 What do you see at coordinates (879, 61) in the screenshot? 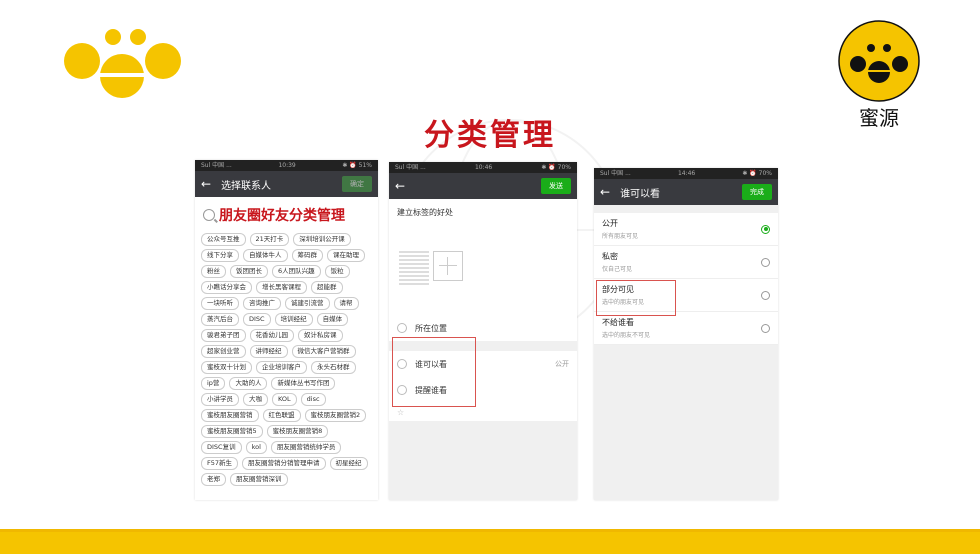
I see `brand-logo-right` at bounding box center [879, 61].